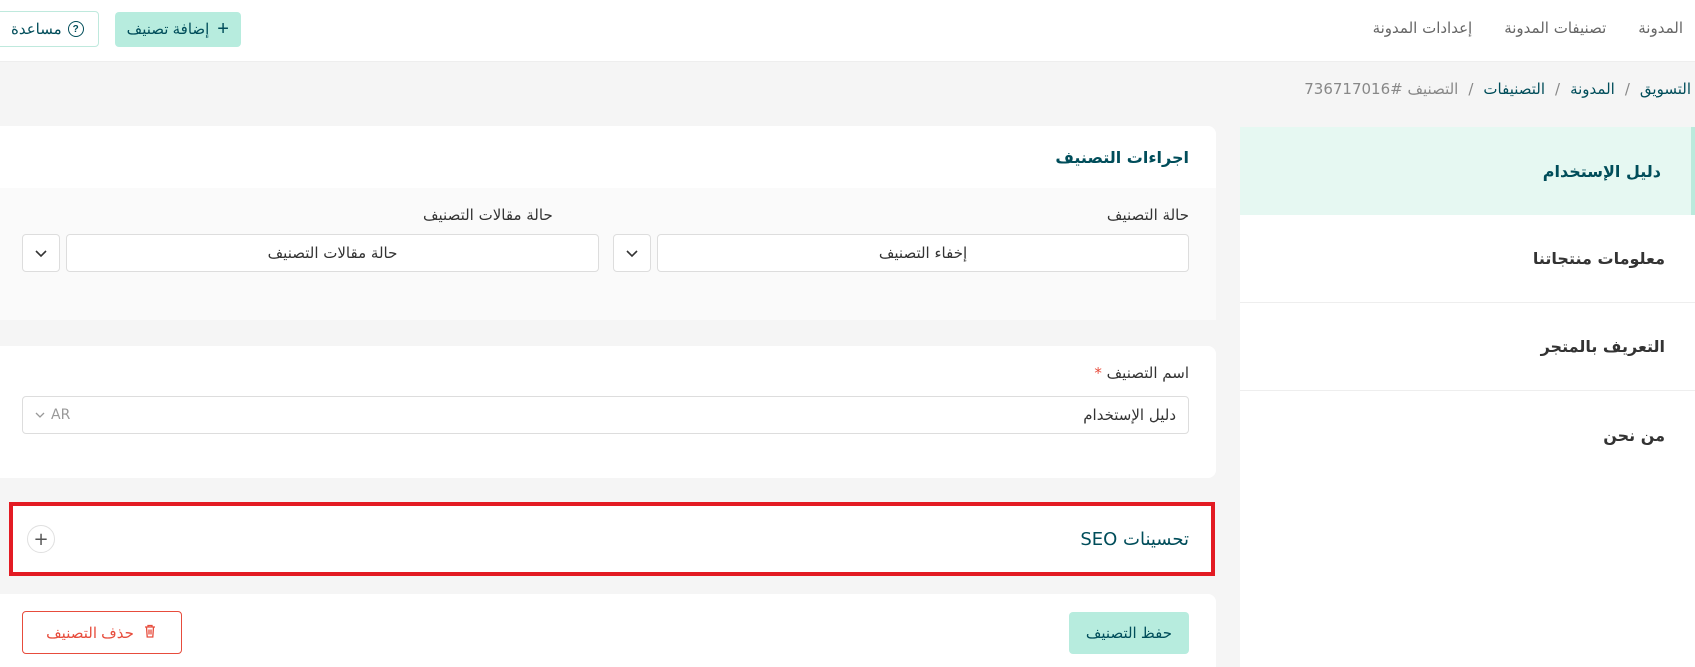  What do you see at coordinates (1592, 89) in the screenshot?
I see `breadcrumb-blog: المدونة` at bounding box center [1592, 89].